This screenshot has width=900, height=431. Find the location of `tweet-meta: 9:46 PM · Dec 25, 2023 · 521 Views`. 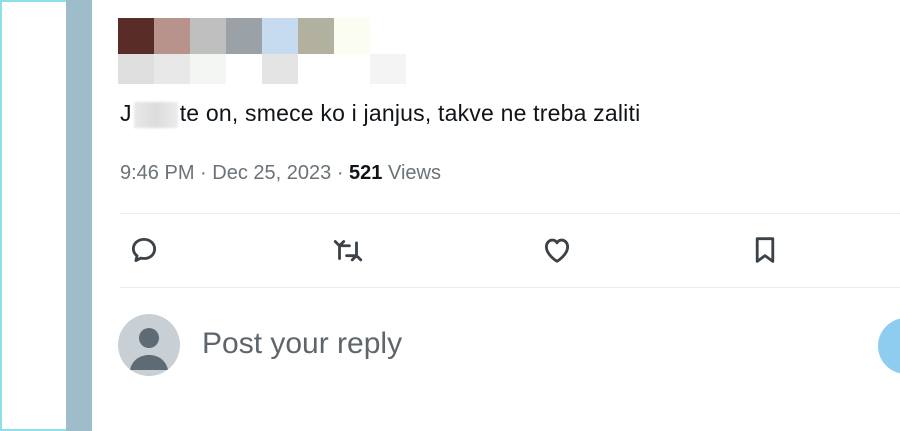

tweet-meta: 9:46 PM · Dec 25, 2023 · 521 Views is located at coordinates (280, 173).